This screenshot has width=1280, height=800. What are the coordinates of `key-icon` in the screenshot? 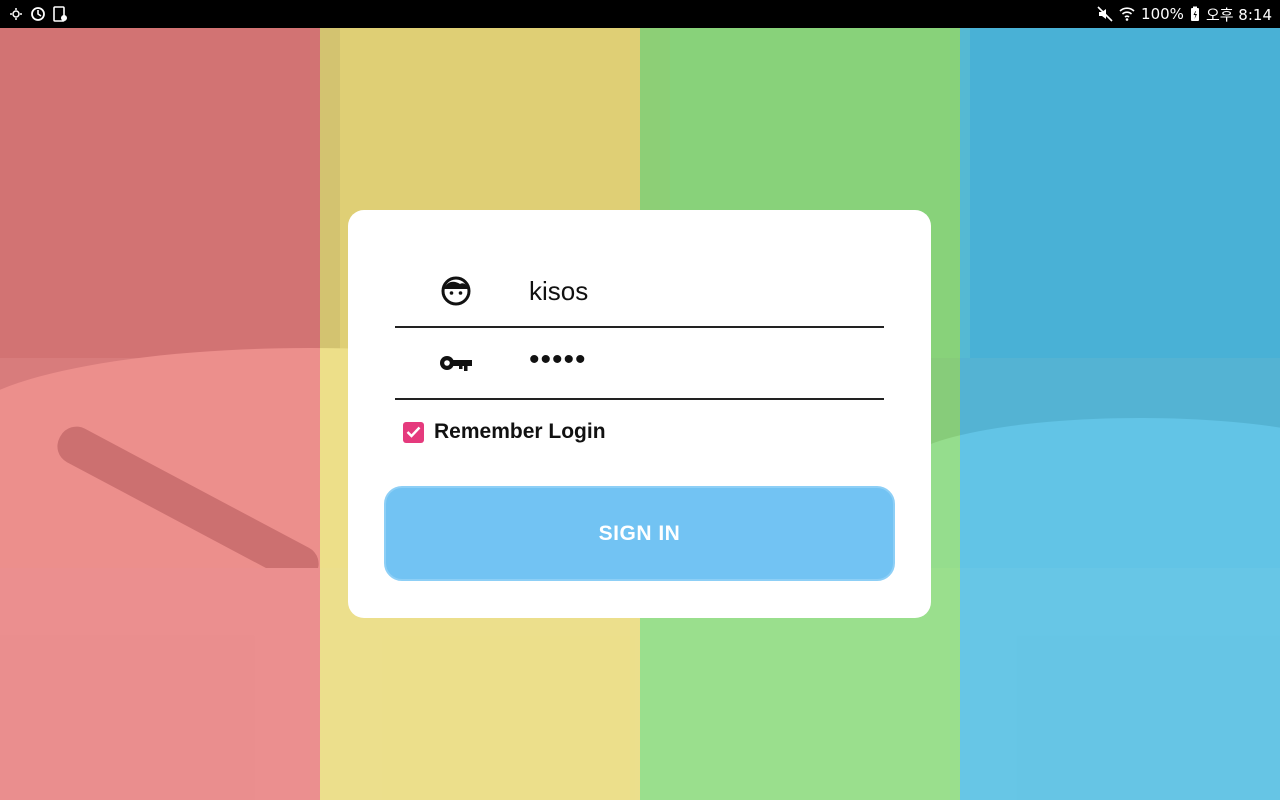 It's located at (456, 363).